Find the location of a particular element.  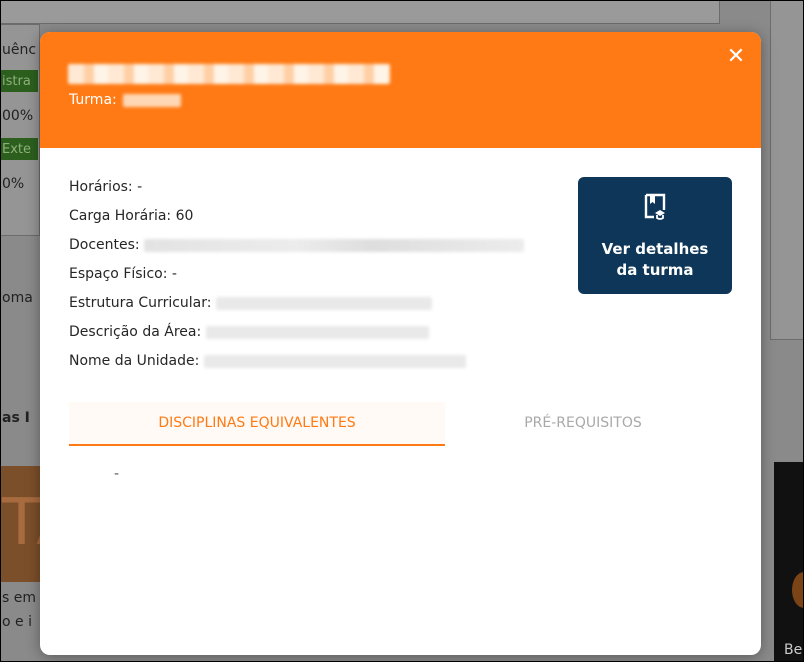

background-text: uênc is located at coordinates (19, 50).